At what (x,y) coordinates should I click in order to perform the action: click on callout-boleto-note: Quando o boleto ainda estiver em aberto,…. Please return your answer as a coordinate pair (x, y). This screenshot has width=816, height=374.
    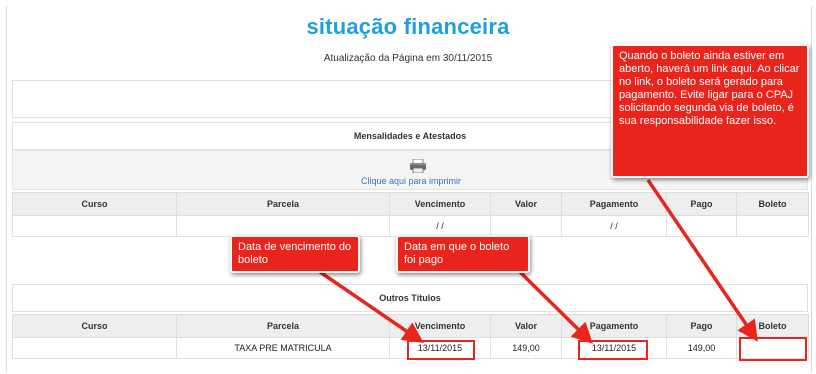
    Looking at the image, I should click on (710, 111).